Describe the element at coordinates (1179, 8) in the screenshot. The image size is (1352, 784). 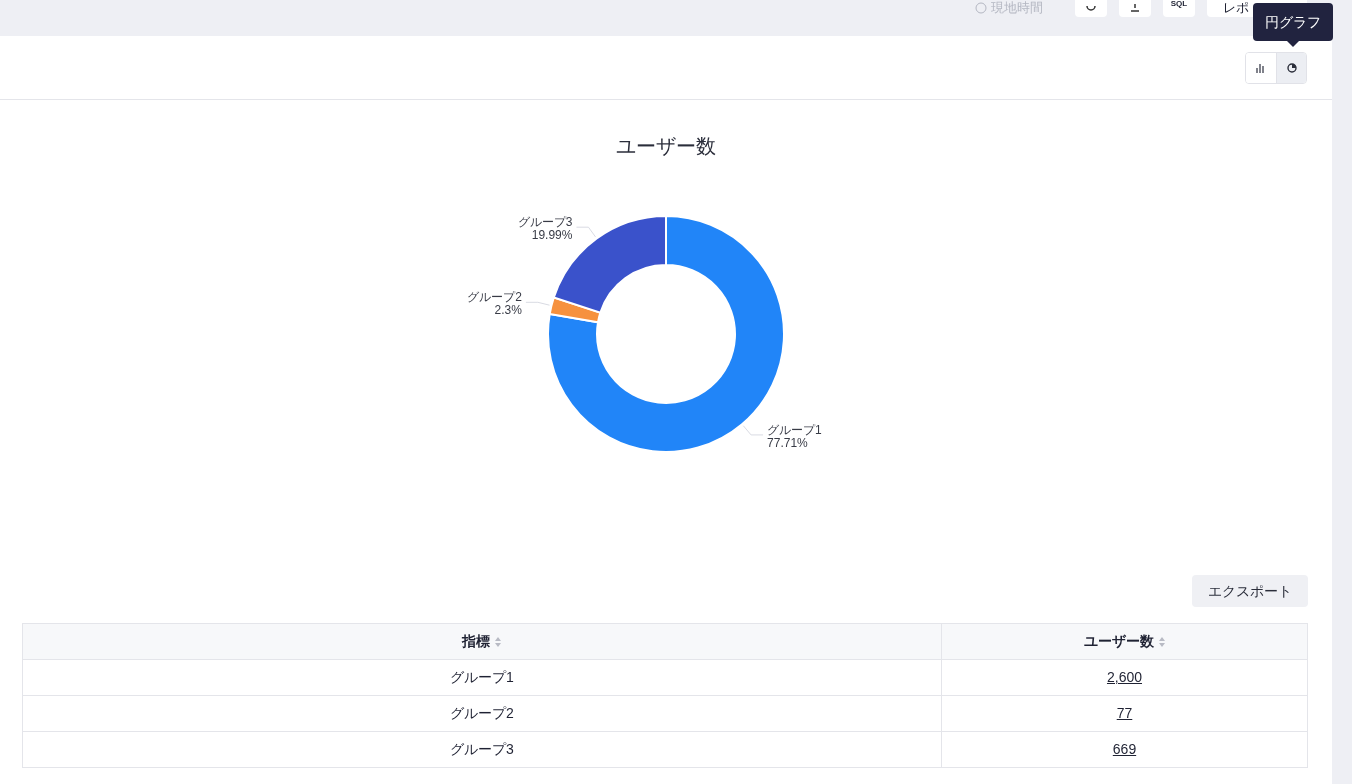
I see `sql-button: SQL` at that location.